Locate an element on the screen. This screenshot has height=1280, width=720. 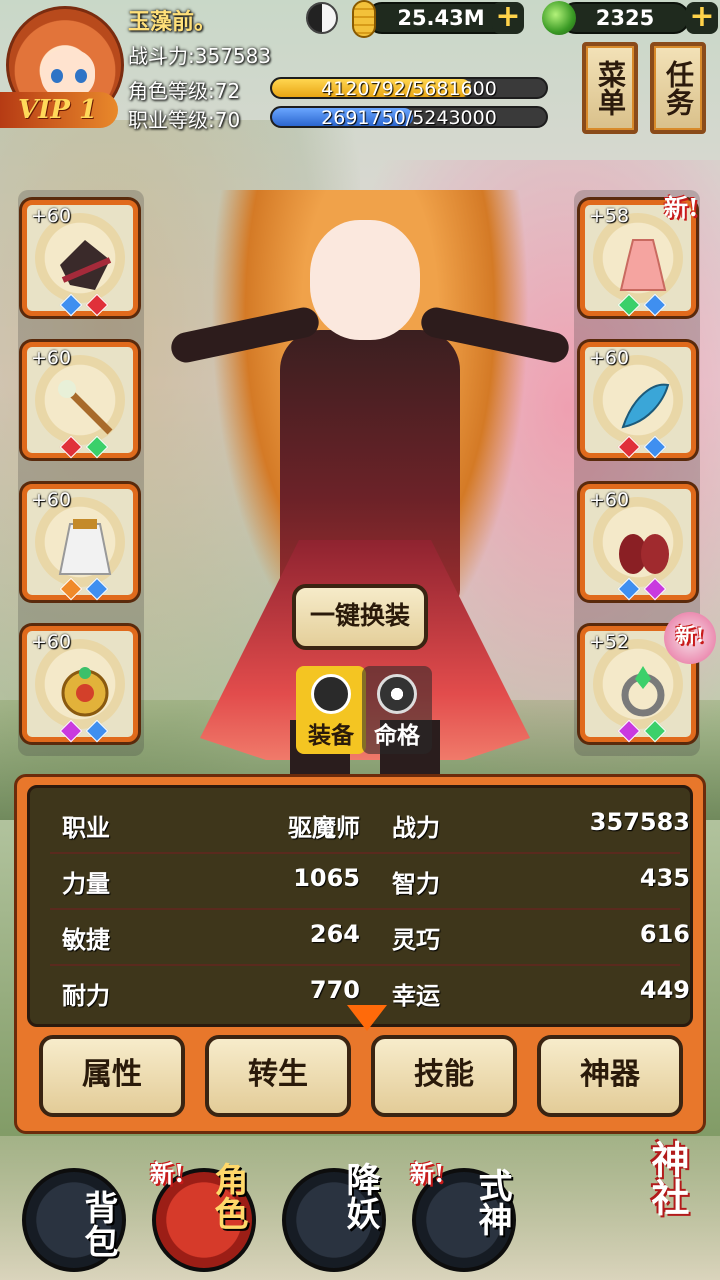
jade-amount: 2325 is located at coordinates (625, 18).